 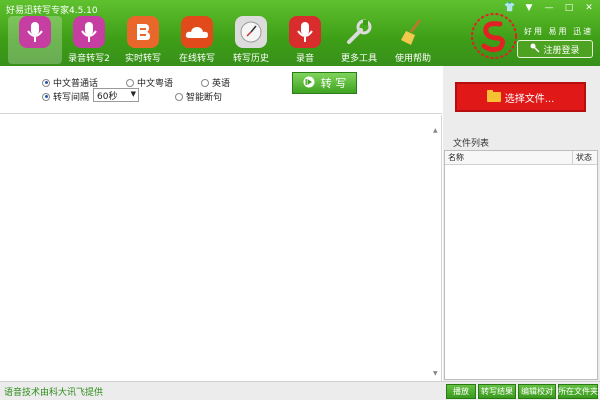 I want to click on status-bar: 语音技术由科大讯飞提供 播放 转写结果 编辑校对 所在文件夹, so click(x=300, y=390).